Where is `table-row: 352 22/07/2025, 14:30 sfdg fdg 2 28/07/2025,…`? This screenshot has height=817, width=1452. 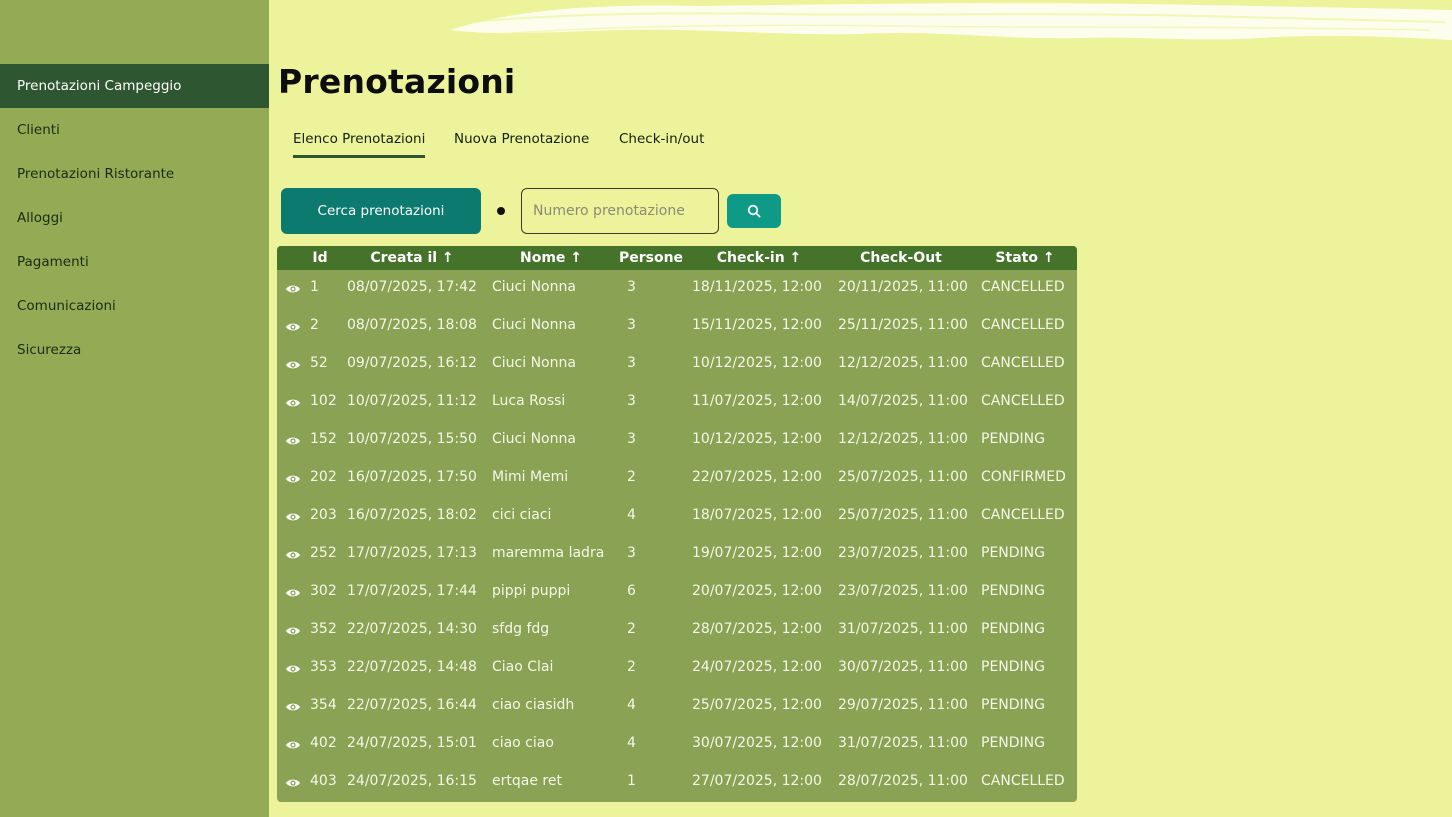
table-row: 352 22/07/2025, 14:30 sfdg fdg 2 28/07/2025,… is located at coordinates (677, 631).